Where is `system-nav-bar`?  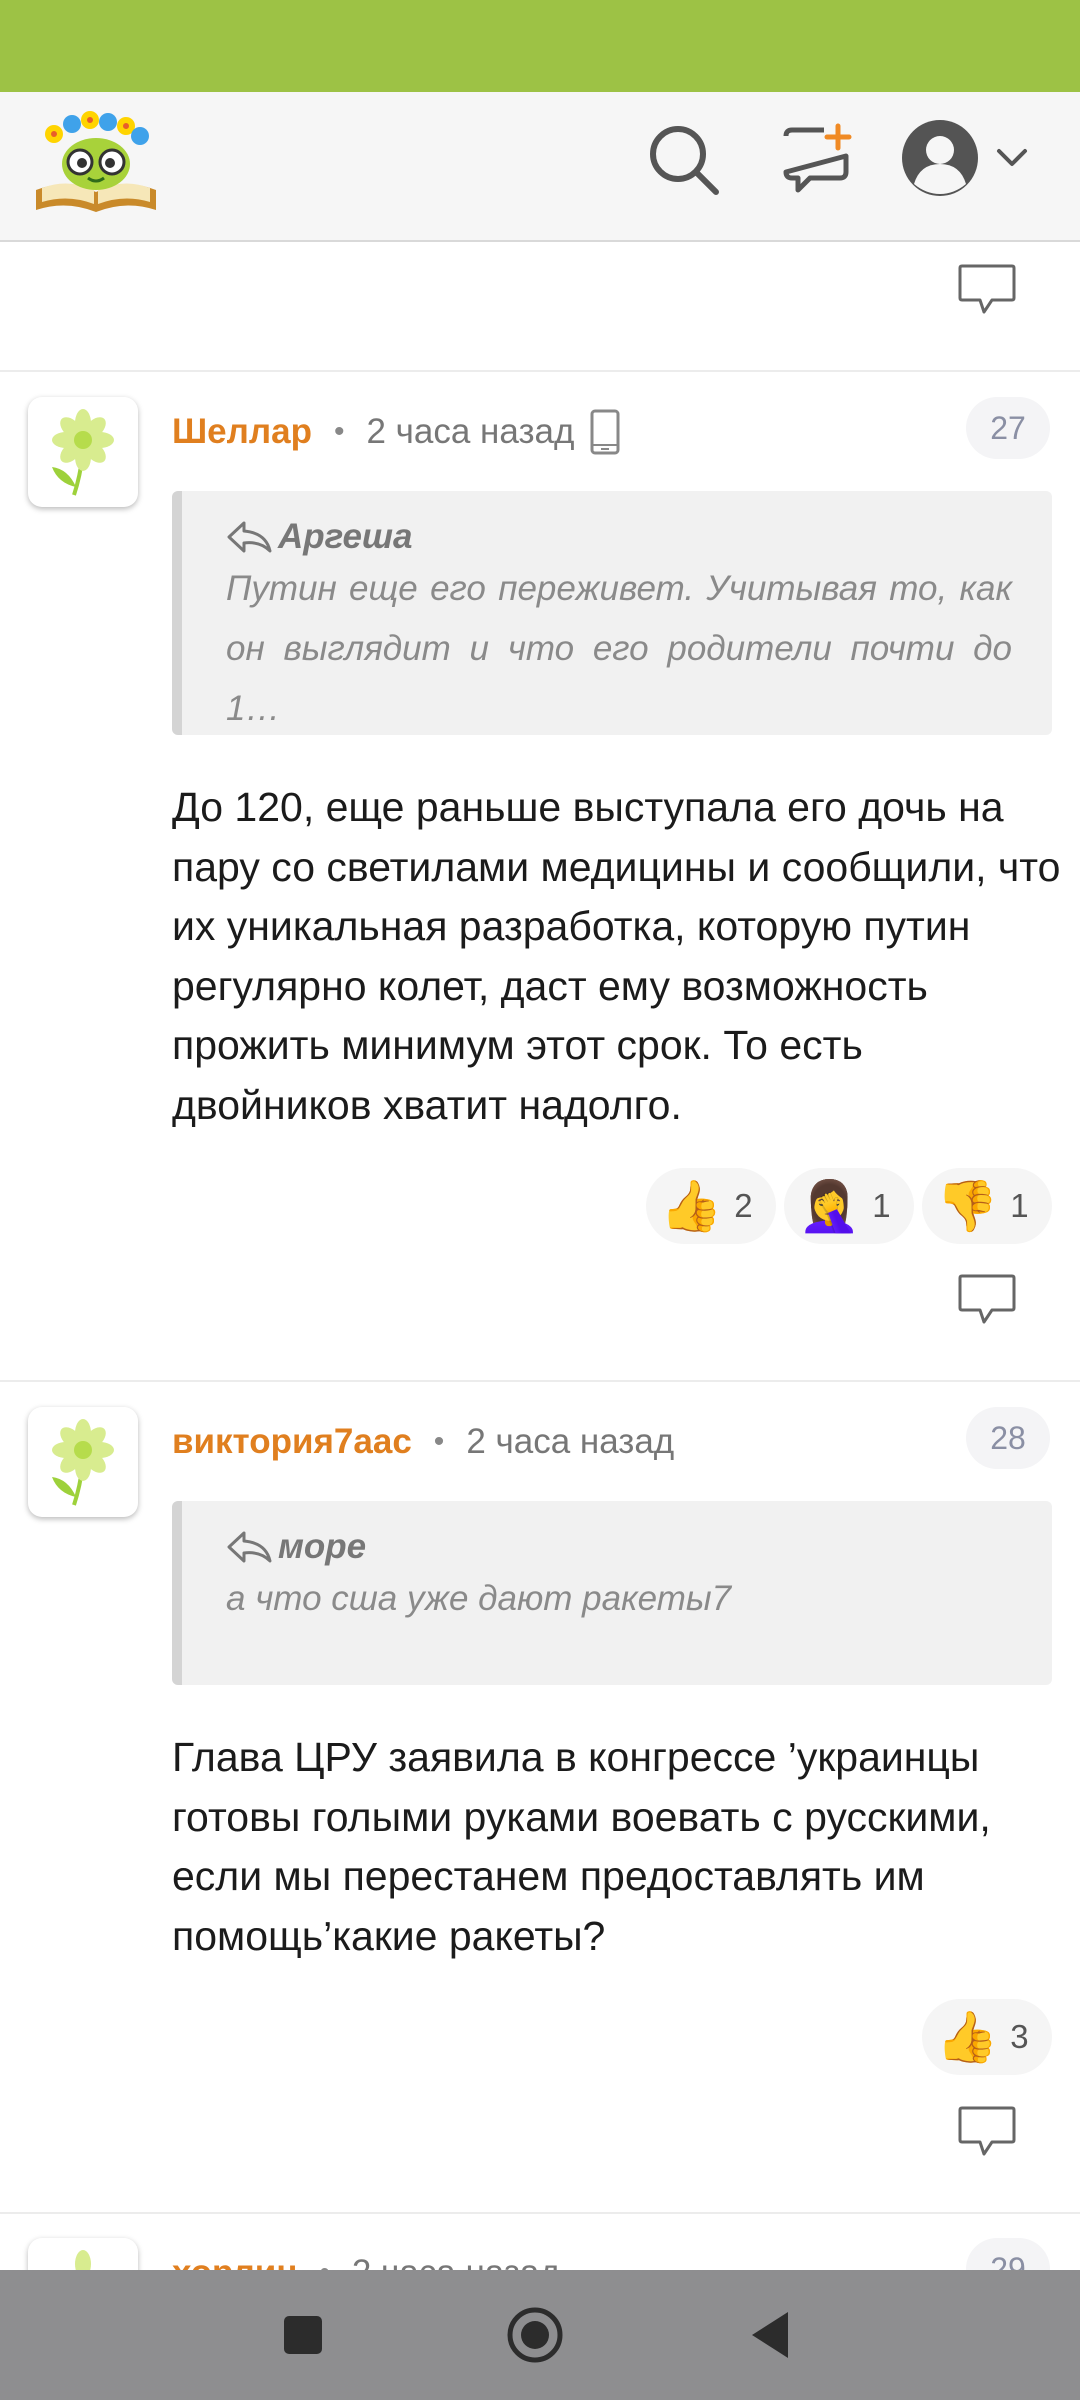
system-nav-bar is located at coordinates (540, 2335).